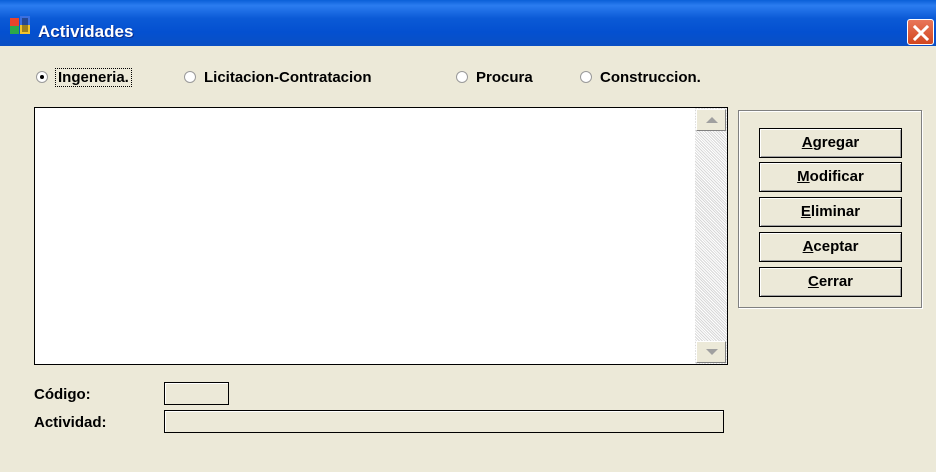 The image size is (936, 472). I want to click on radio-procura: Procura, so click(494, 77).